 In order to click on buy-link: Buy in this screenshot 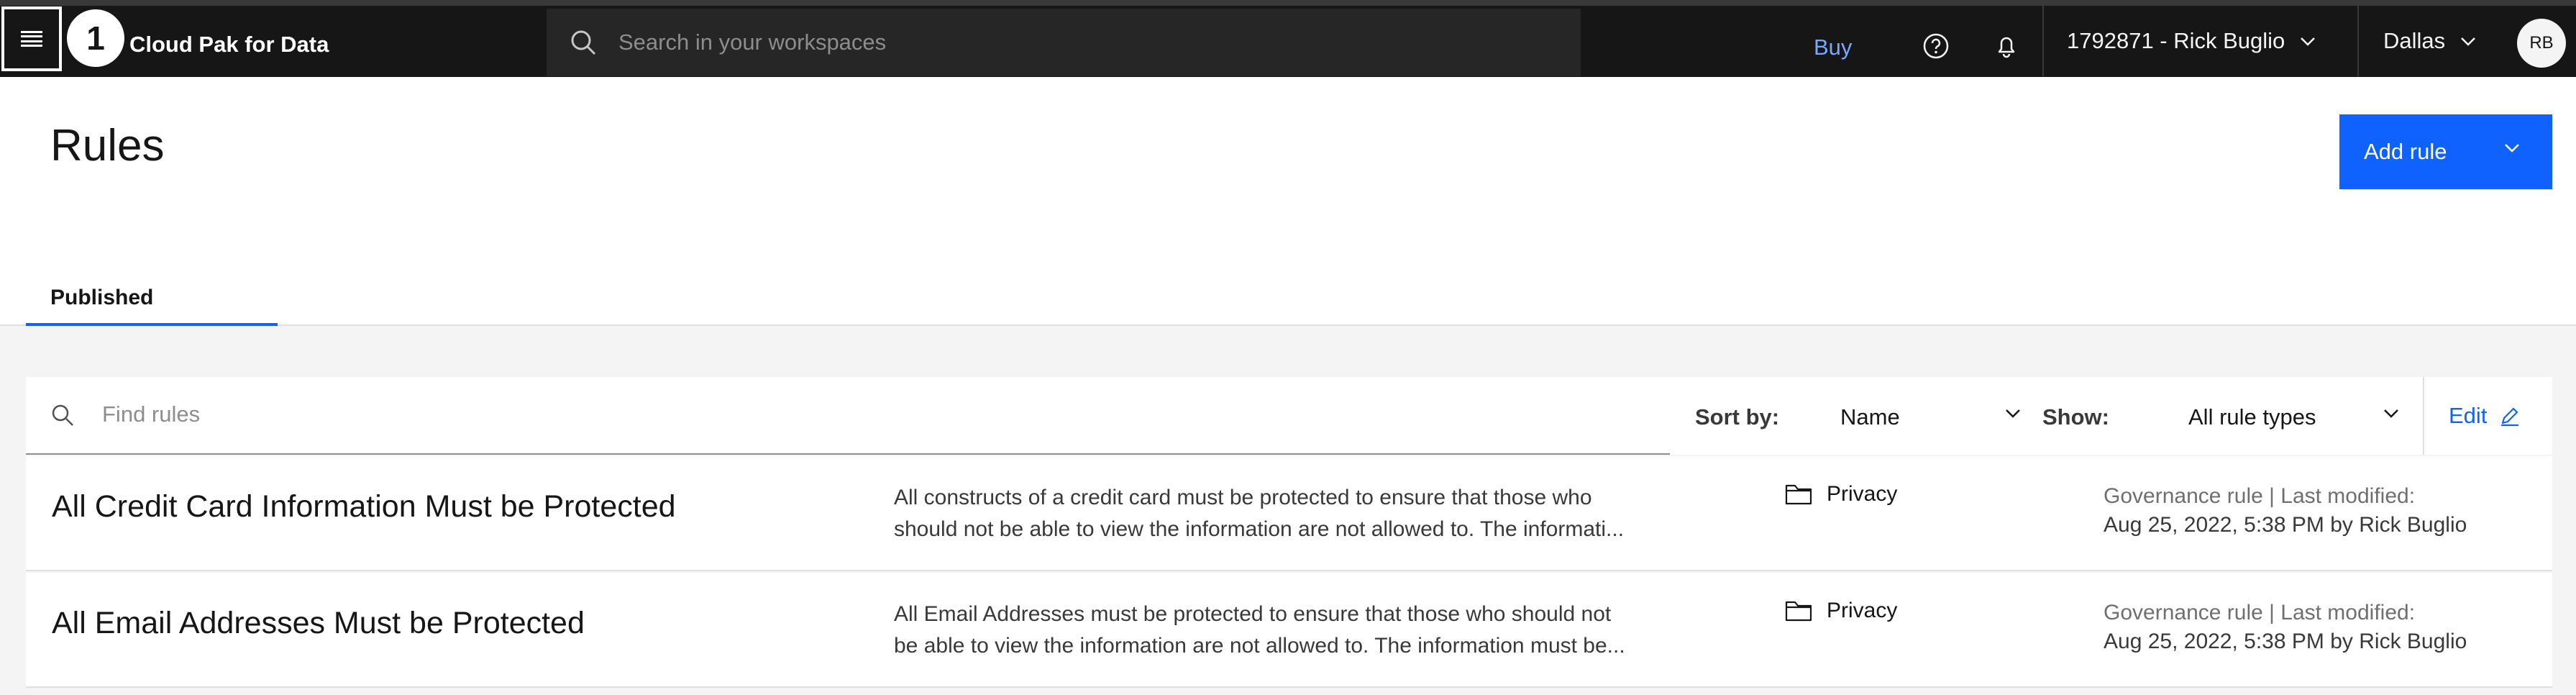, I will do `click(1833, 47)`.